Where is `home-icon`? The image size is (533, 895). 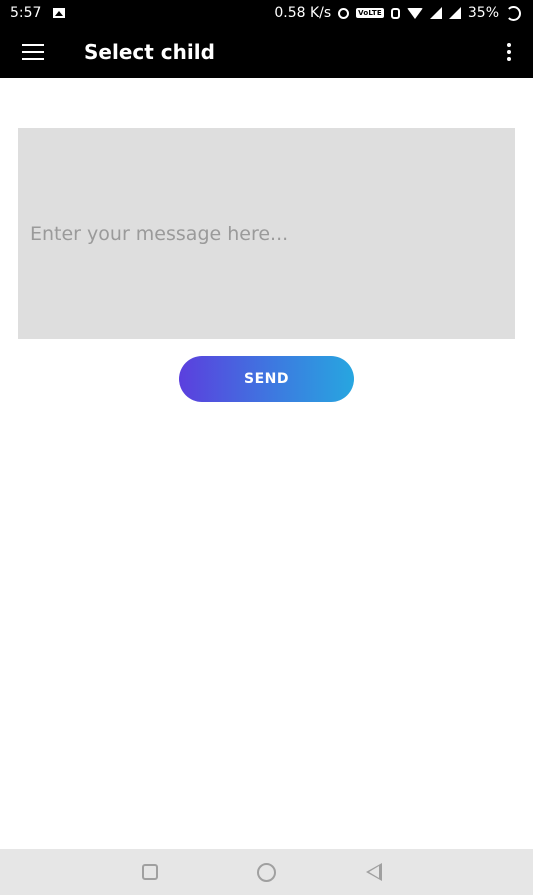 home-icon is located at coordinates (266, 872).